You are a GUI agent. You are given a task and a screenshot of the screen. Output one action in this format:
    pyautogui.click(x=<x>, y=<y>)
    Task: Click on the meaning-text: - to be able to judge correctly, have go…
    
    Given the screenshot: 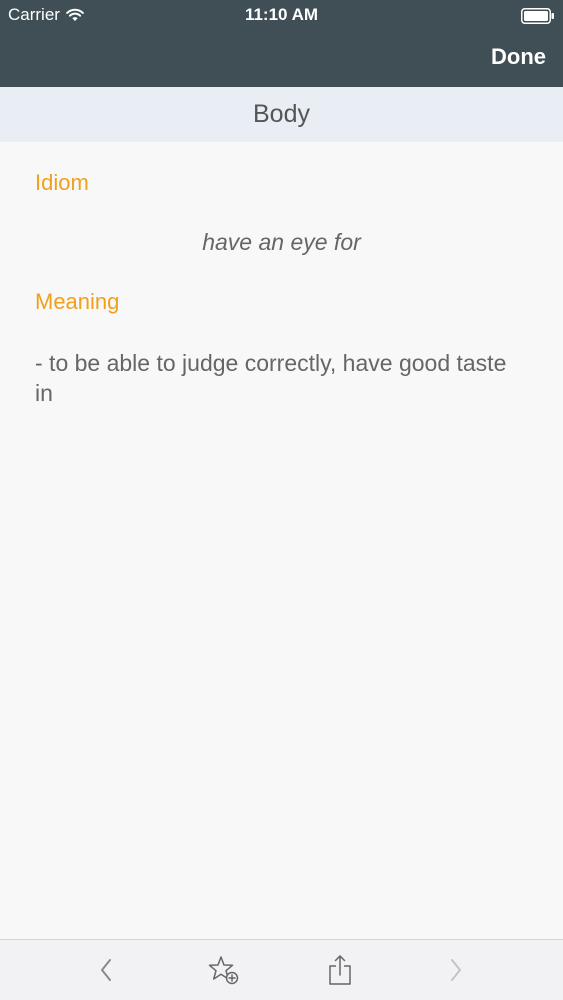 What is the action you would take?
    pyautogui.click(x=271, y=378)
    